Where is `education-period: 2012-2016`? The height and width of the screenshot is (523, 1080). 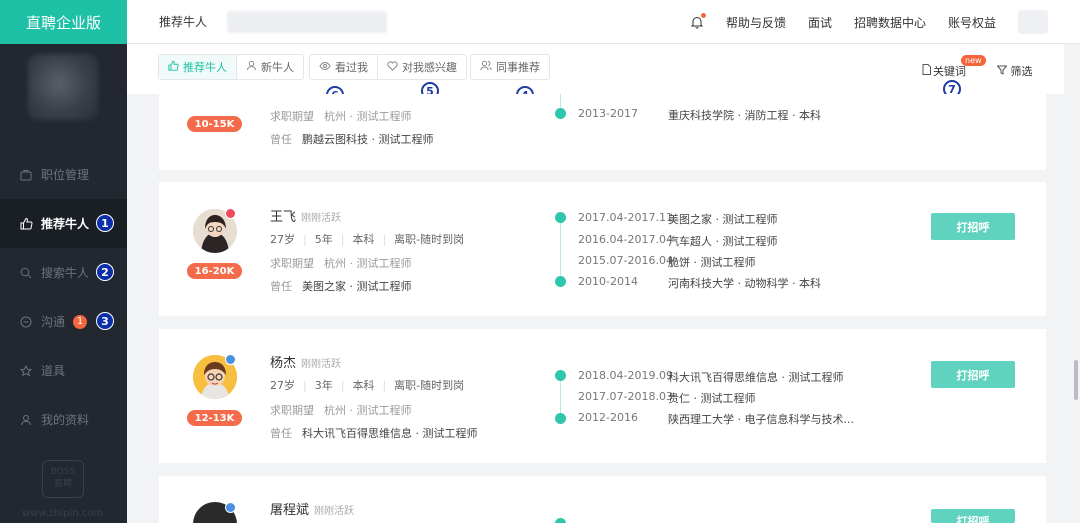 education-period: 2012-2016 is located at coordinates (608, 417).